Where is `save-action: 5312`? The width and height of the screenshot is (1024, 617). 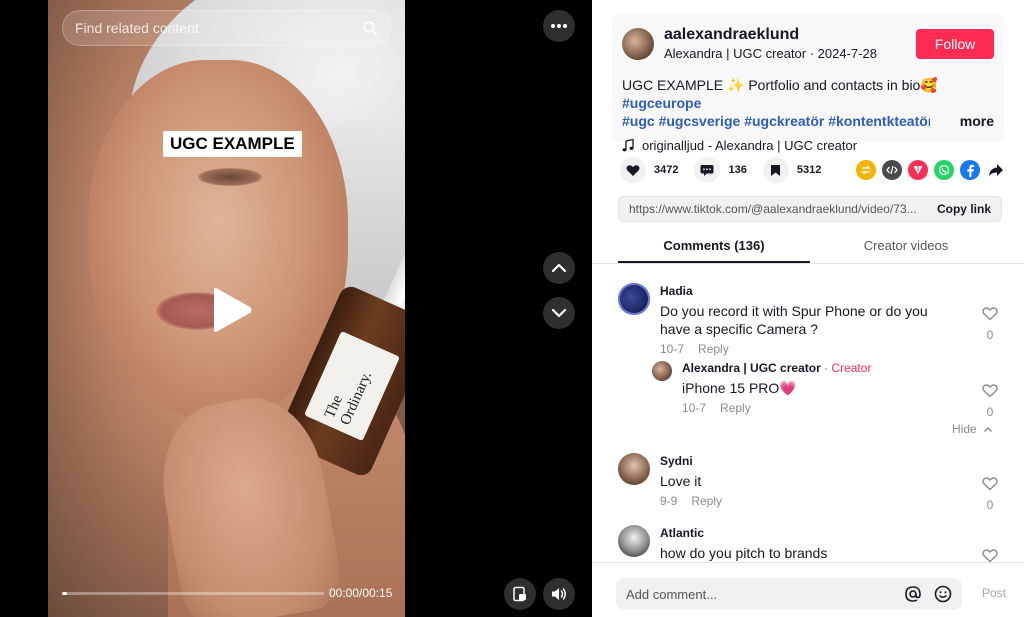
save-action: 5312 is located at coordinates (791, 170).